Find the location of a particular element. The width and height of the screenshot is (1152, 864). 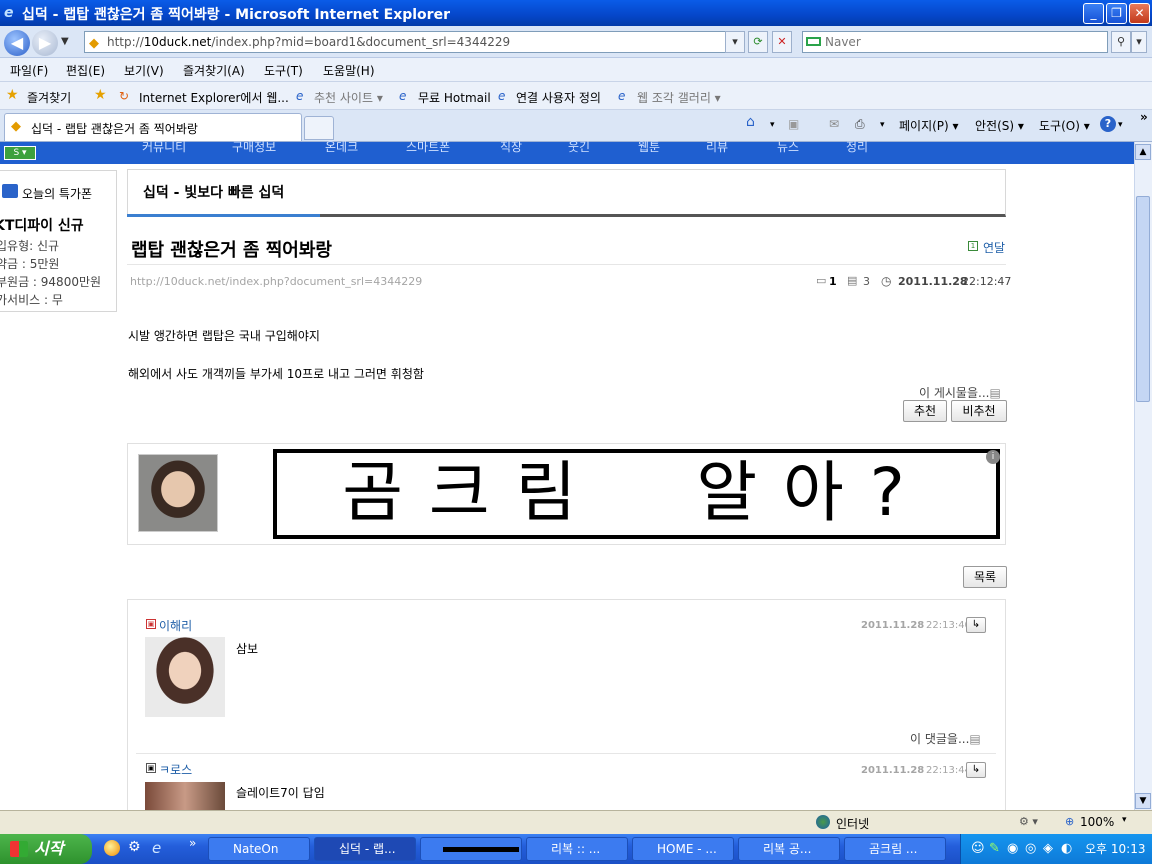

tray-icon: ◈ is located at coordinates (1048, 849).